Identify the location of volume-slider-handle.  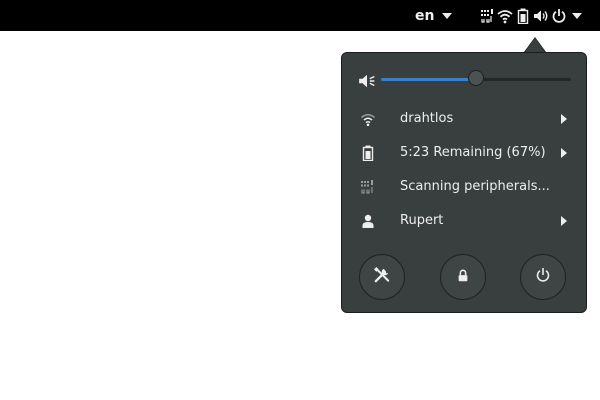
(476, 78).